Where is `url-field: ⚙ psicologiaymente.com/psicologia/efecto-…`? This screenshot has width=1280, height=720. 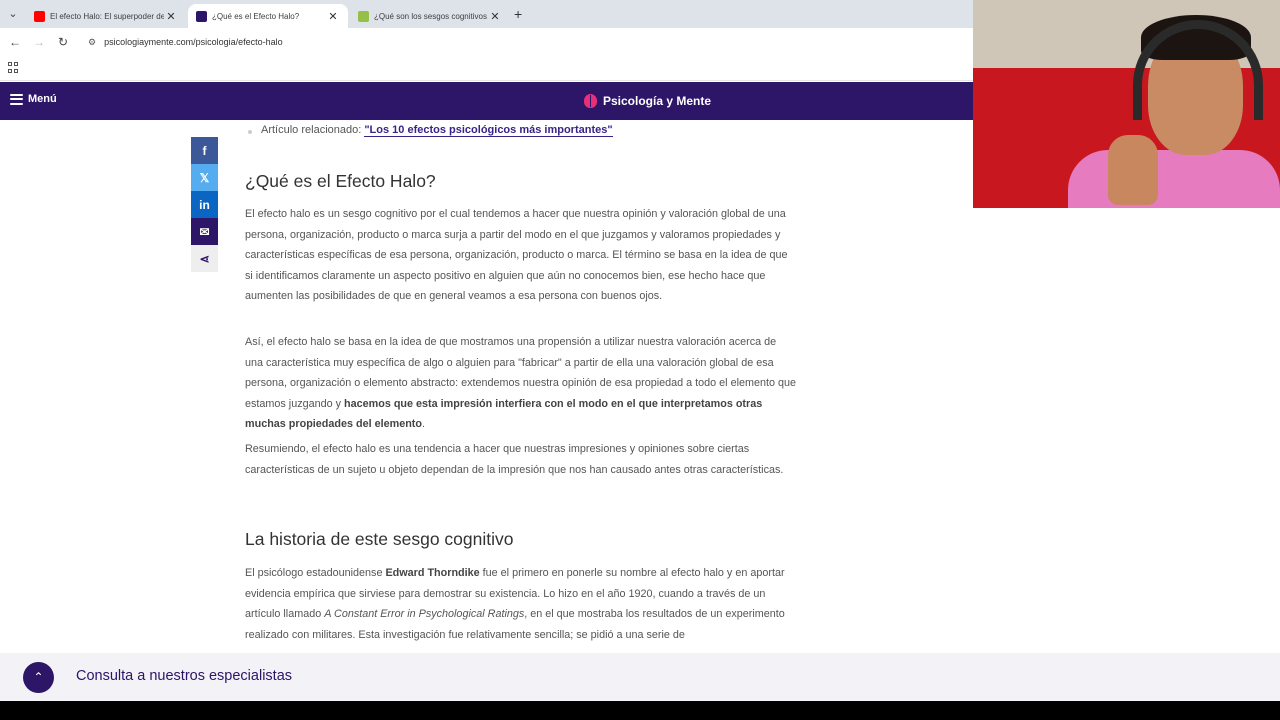 url-field: ⚙ psicologiaymente.com/psicologia/efecto-… is located at coordinates (185, 42).